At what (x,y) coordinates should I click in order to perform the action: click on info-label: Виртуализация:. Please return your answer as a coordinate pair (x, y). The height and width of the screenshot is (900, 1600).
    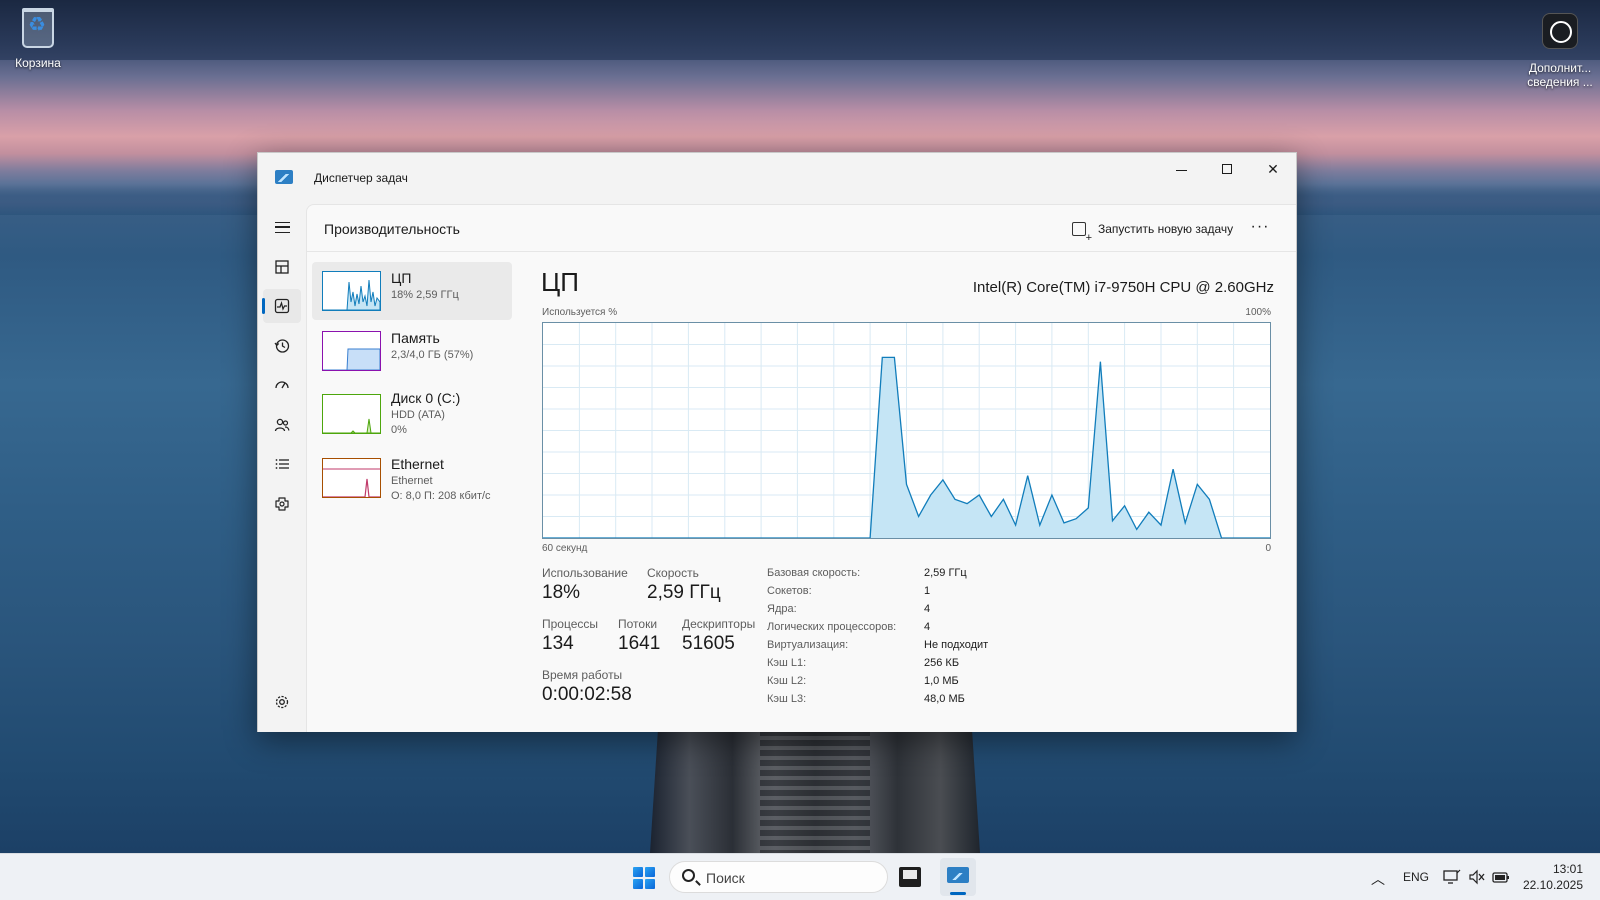
    Looking at the image, I should click on (808, 645).